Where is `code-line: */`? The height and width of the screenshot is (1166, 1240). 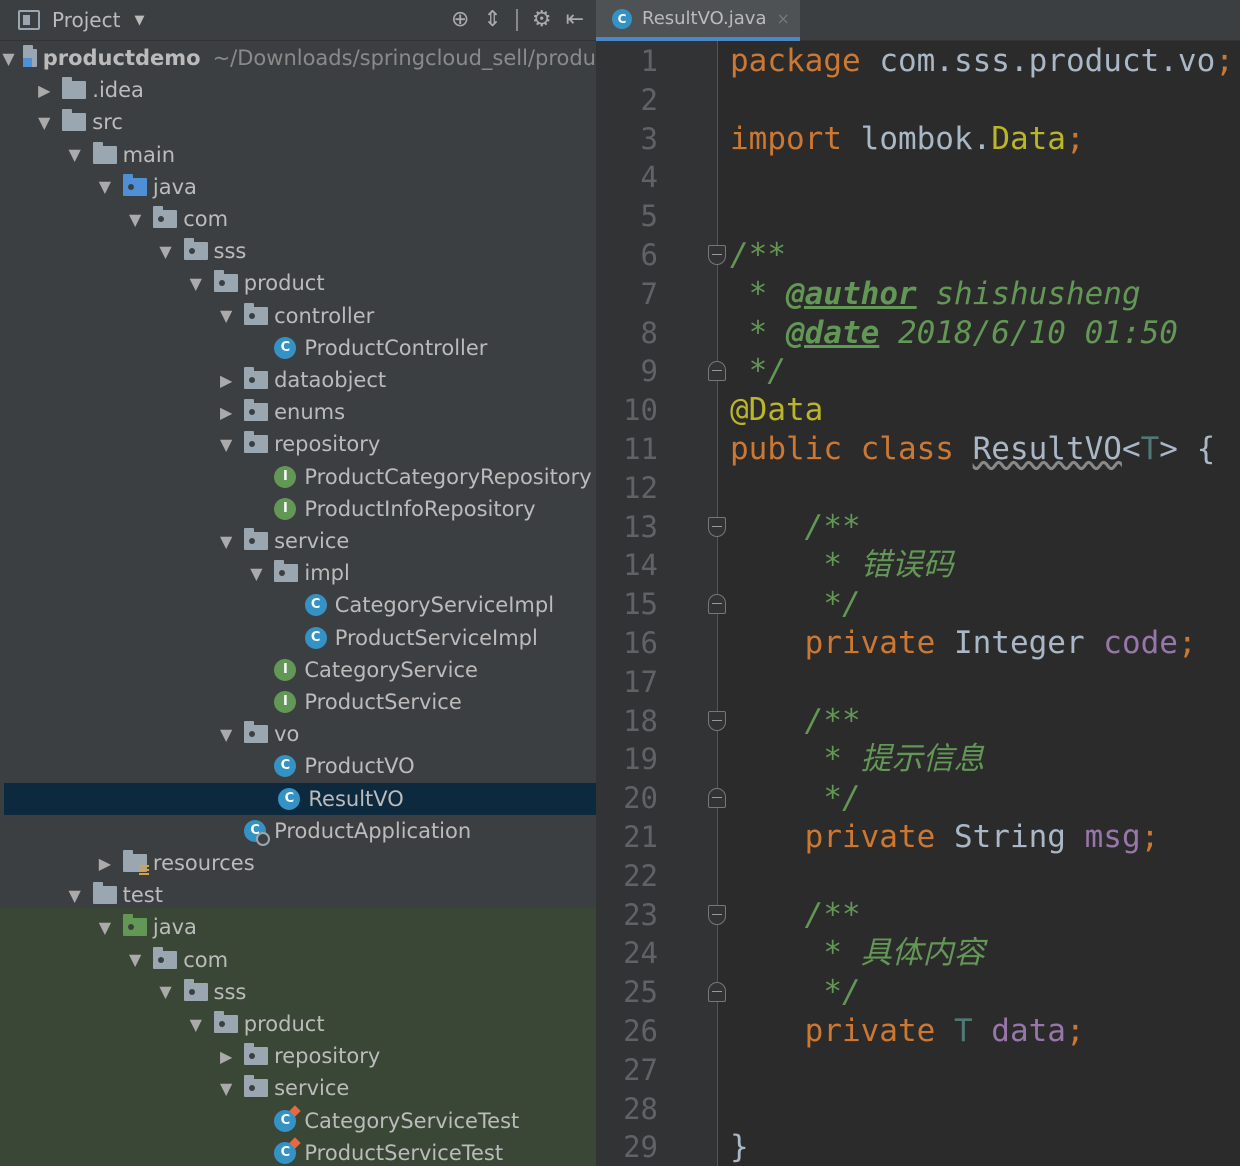
code-line: */ is located at coordinates (795, 604).